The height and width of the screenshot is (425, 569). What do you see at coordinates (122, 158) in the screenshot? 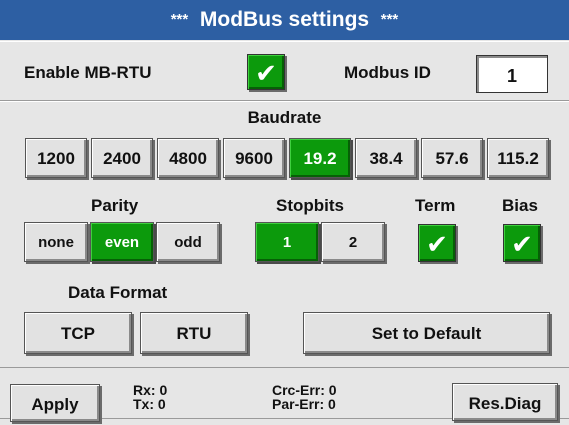
I see `baudrate-option: 2400` at bounding box center [122, 158].